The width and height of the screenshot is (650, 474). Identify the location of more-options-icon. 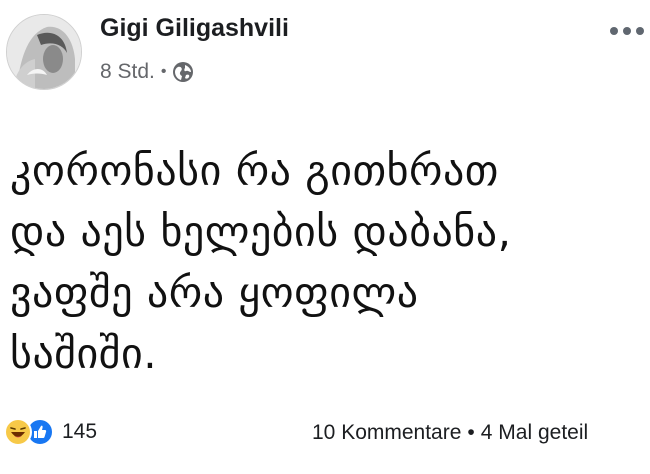
(630, 31).